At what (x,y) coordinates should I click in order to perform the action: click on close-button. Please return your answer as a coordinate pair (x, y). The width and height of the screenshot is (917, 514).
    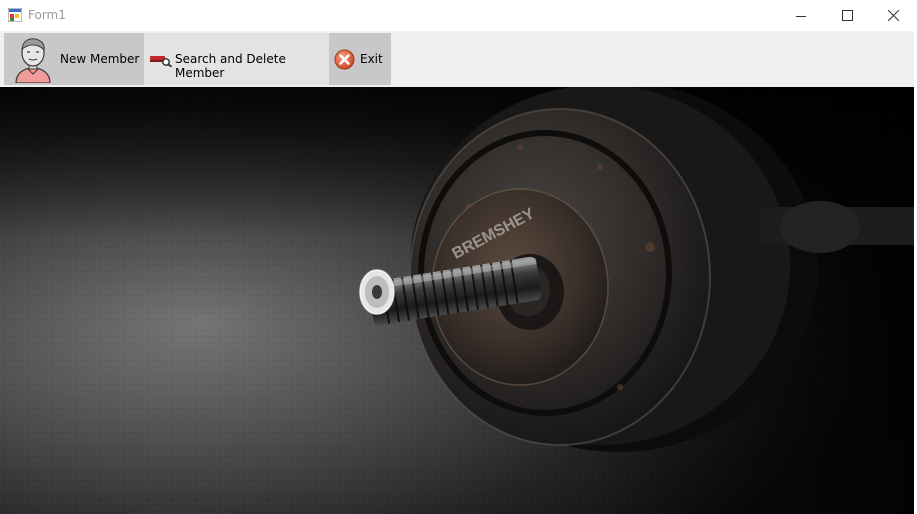
    Looking at the image, I should click on (893, 15).